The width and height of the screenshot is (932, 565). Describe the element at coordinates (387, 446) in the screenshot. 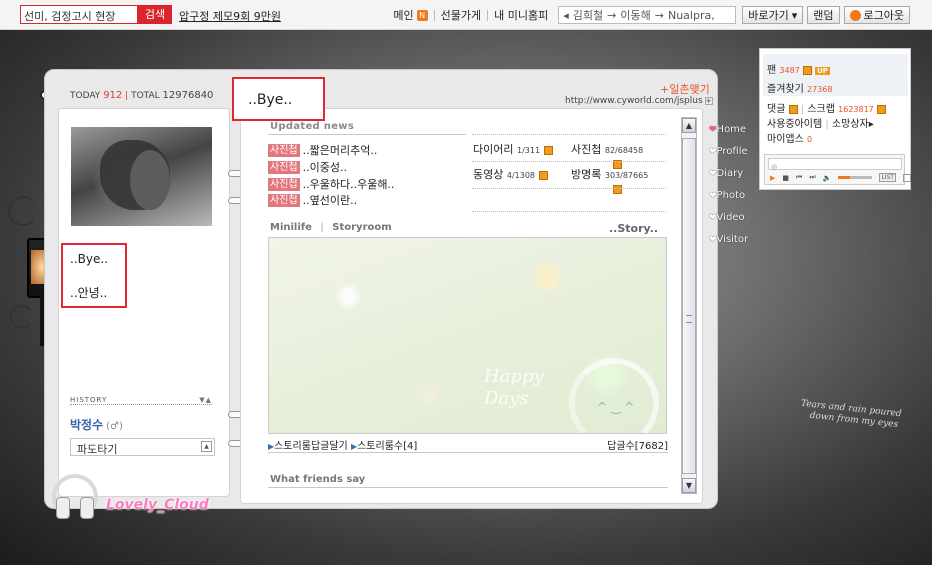

I see `story-count-link: 스토리룸수[4]` at that location.